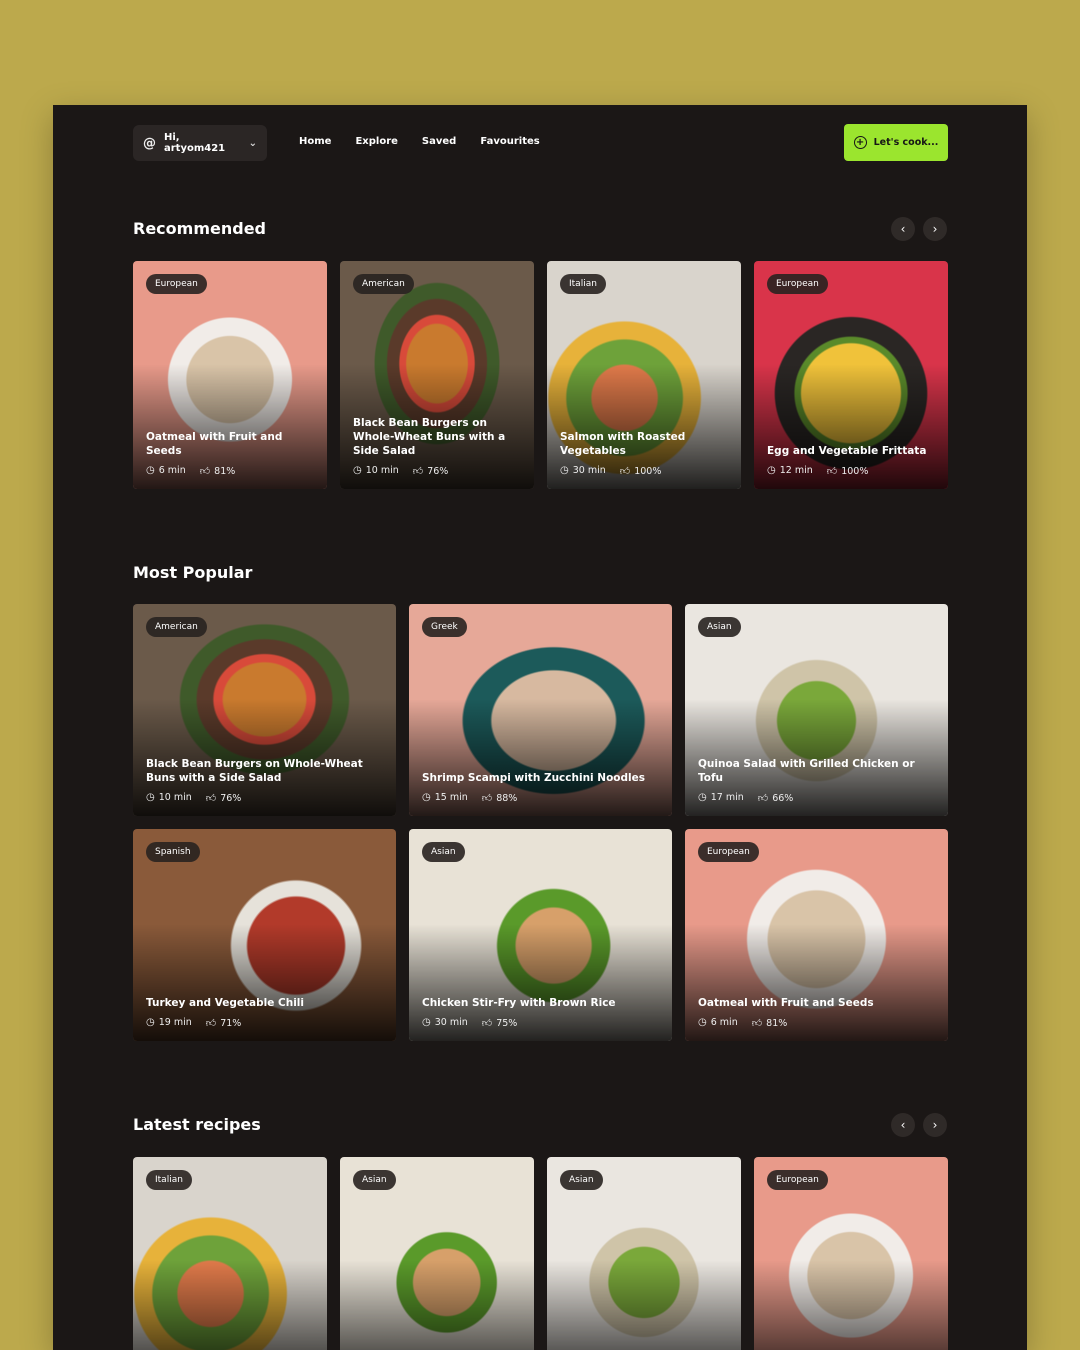 Image resolution: width=1080 pixels, height=1350 pixels. What do you see at coordinates (315, 141) in the screenshot?
I see `nav-home: Home` at bounding box center [315, 141].